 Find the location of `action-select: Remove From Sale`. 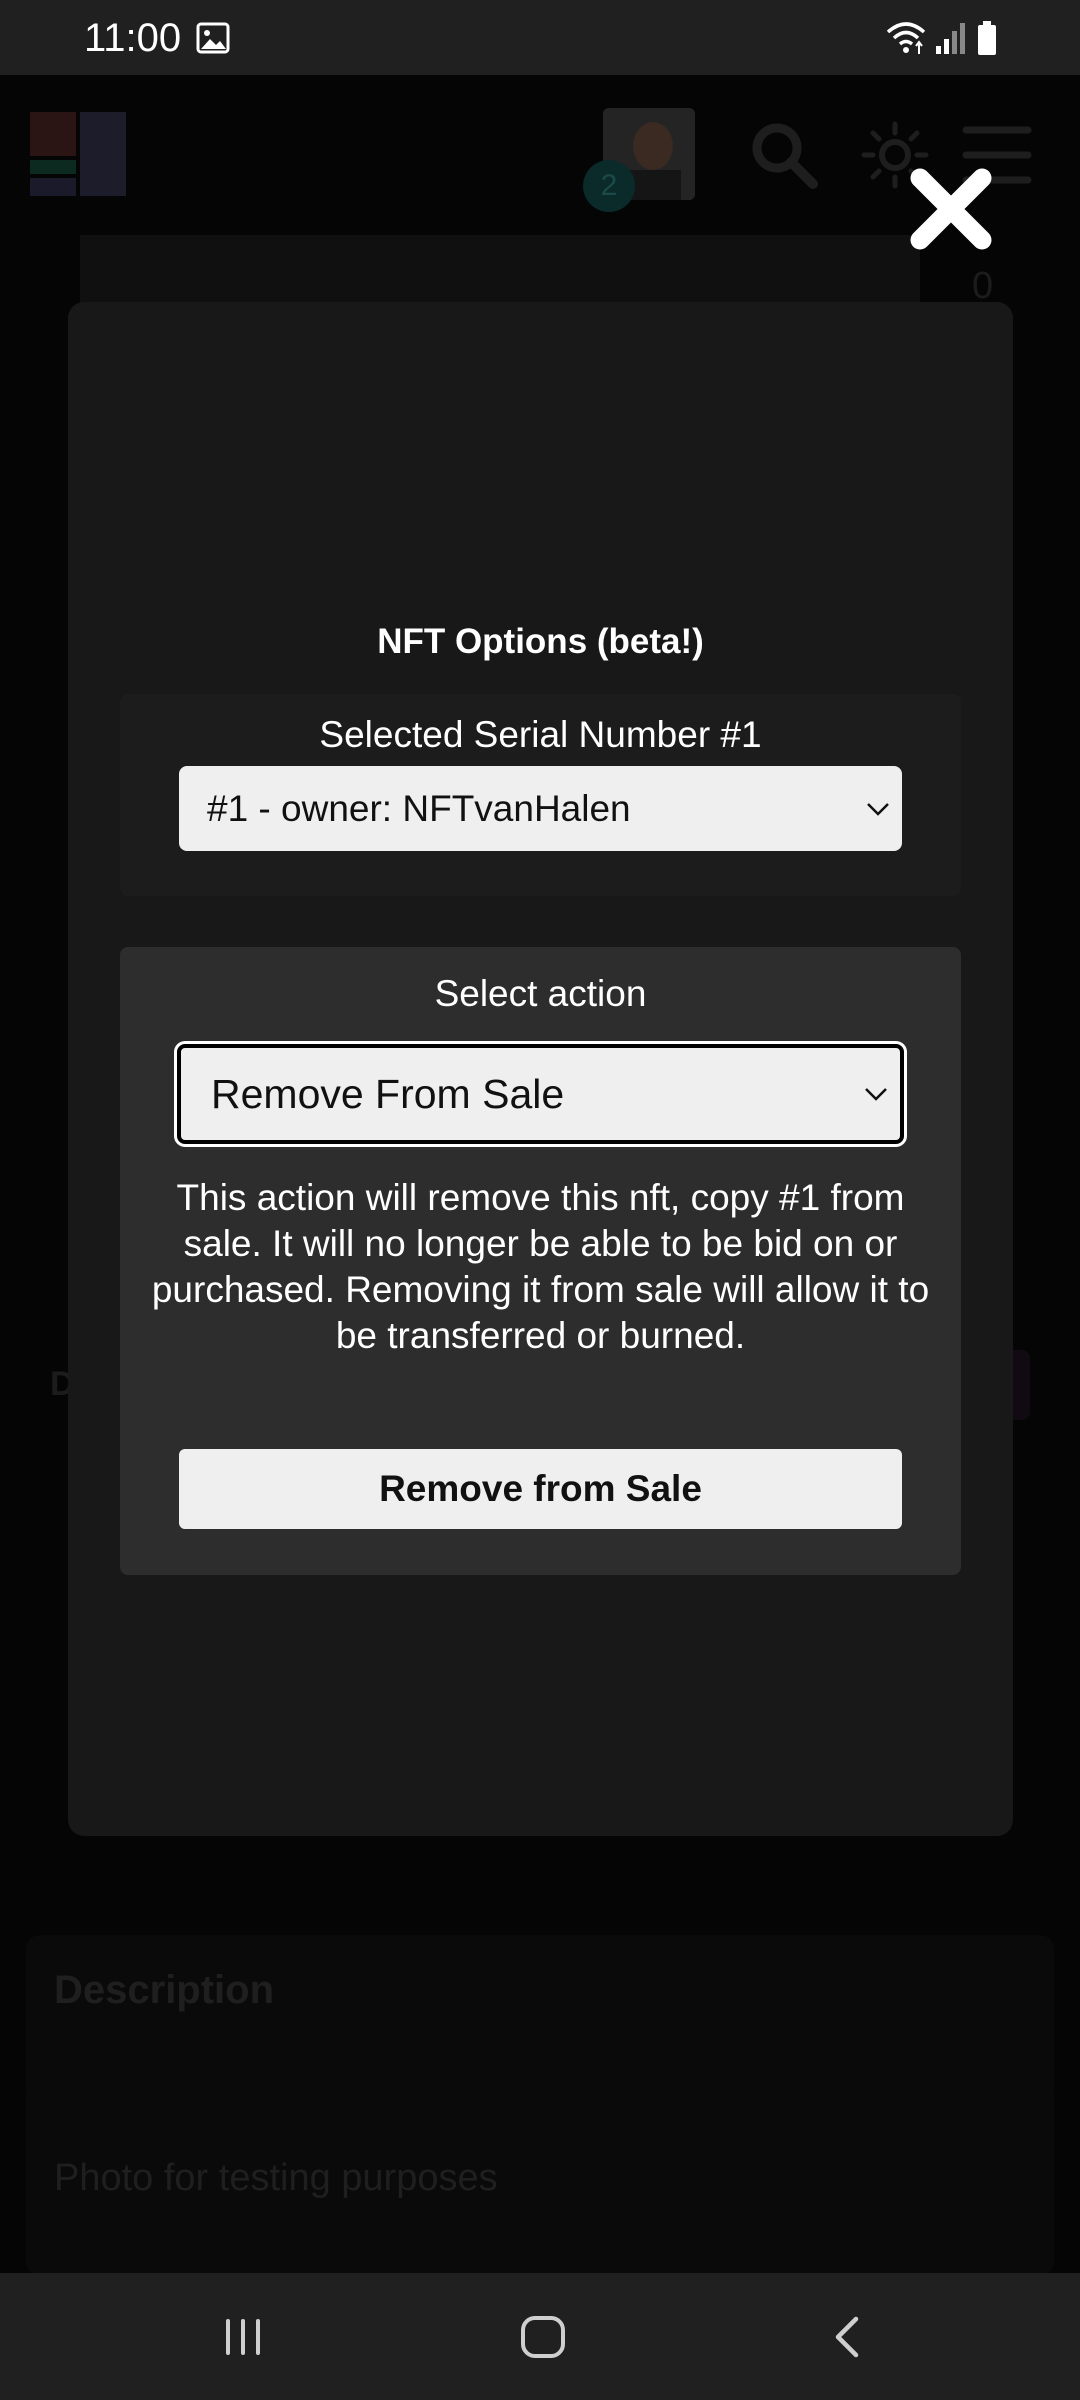

action-select: Remove From Sale is located at coordinates (540, 1094).